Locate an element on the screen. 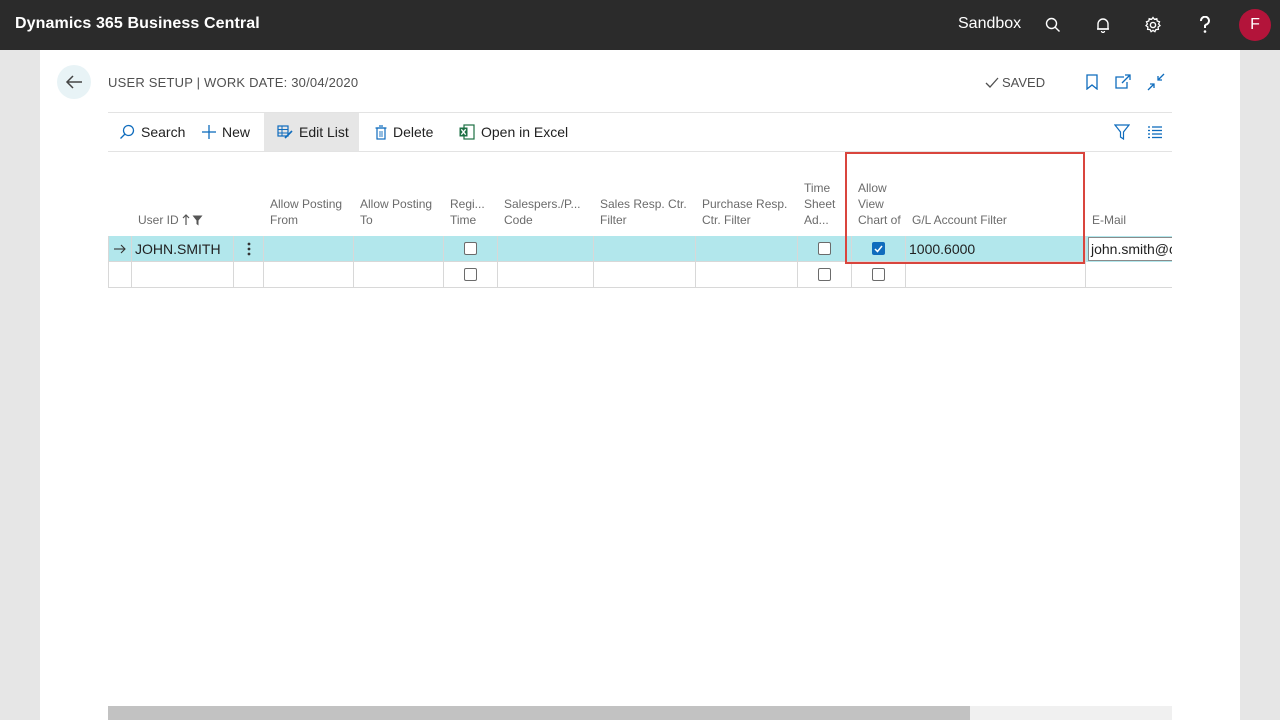  sort-ascending-icon is located at coordinates (186, 219).